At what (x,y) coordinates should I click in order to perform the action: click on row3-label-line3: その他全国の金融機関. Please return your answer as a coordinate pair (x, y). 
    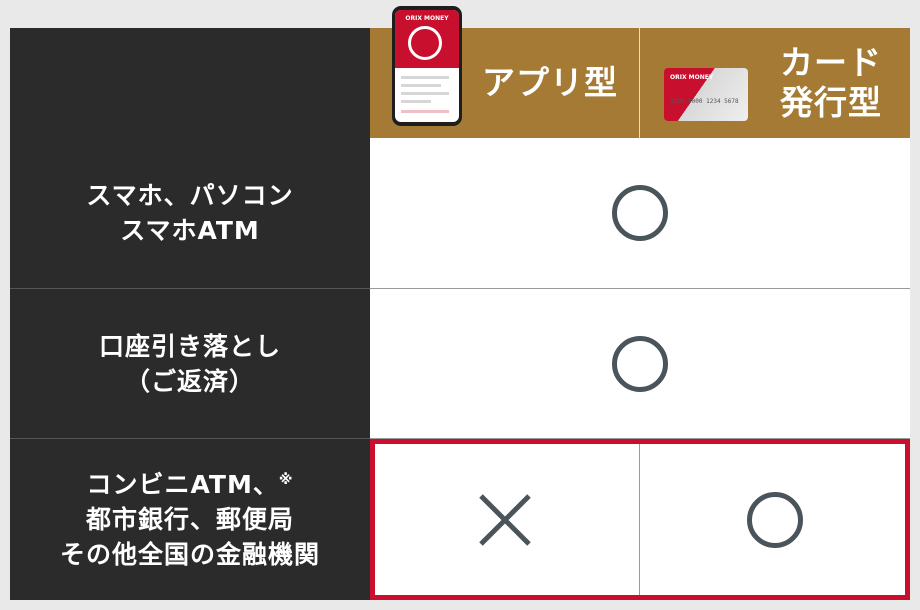
    Looking at the image, I should click on (189, 554).